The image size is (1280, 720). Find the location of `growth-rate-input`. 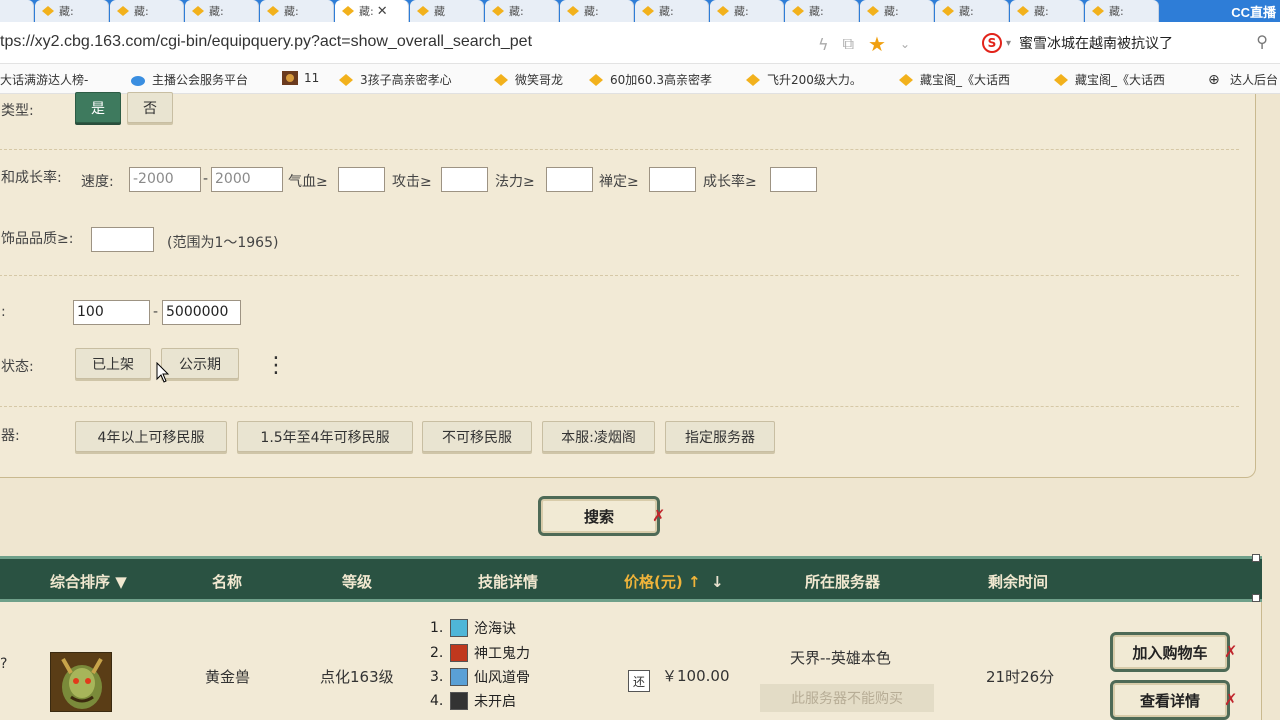

growth-rate-input is located at coordinates (793, 179).